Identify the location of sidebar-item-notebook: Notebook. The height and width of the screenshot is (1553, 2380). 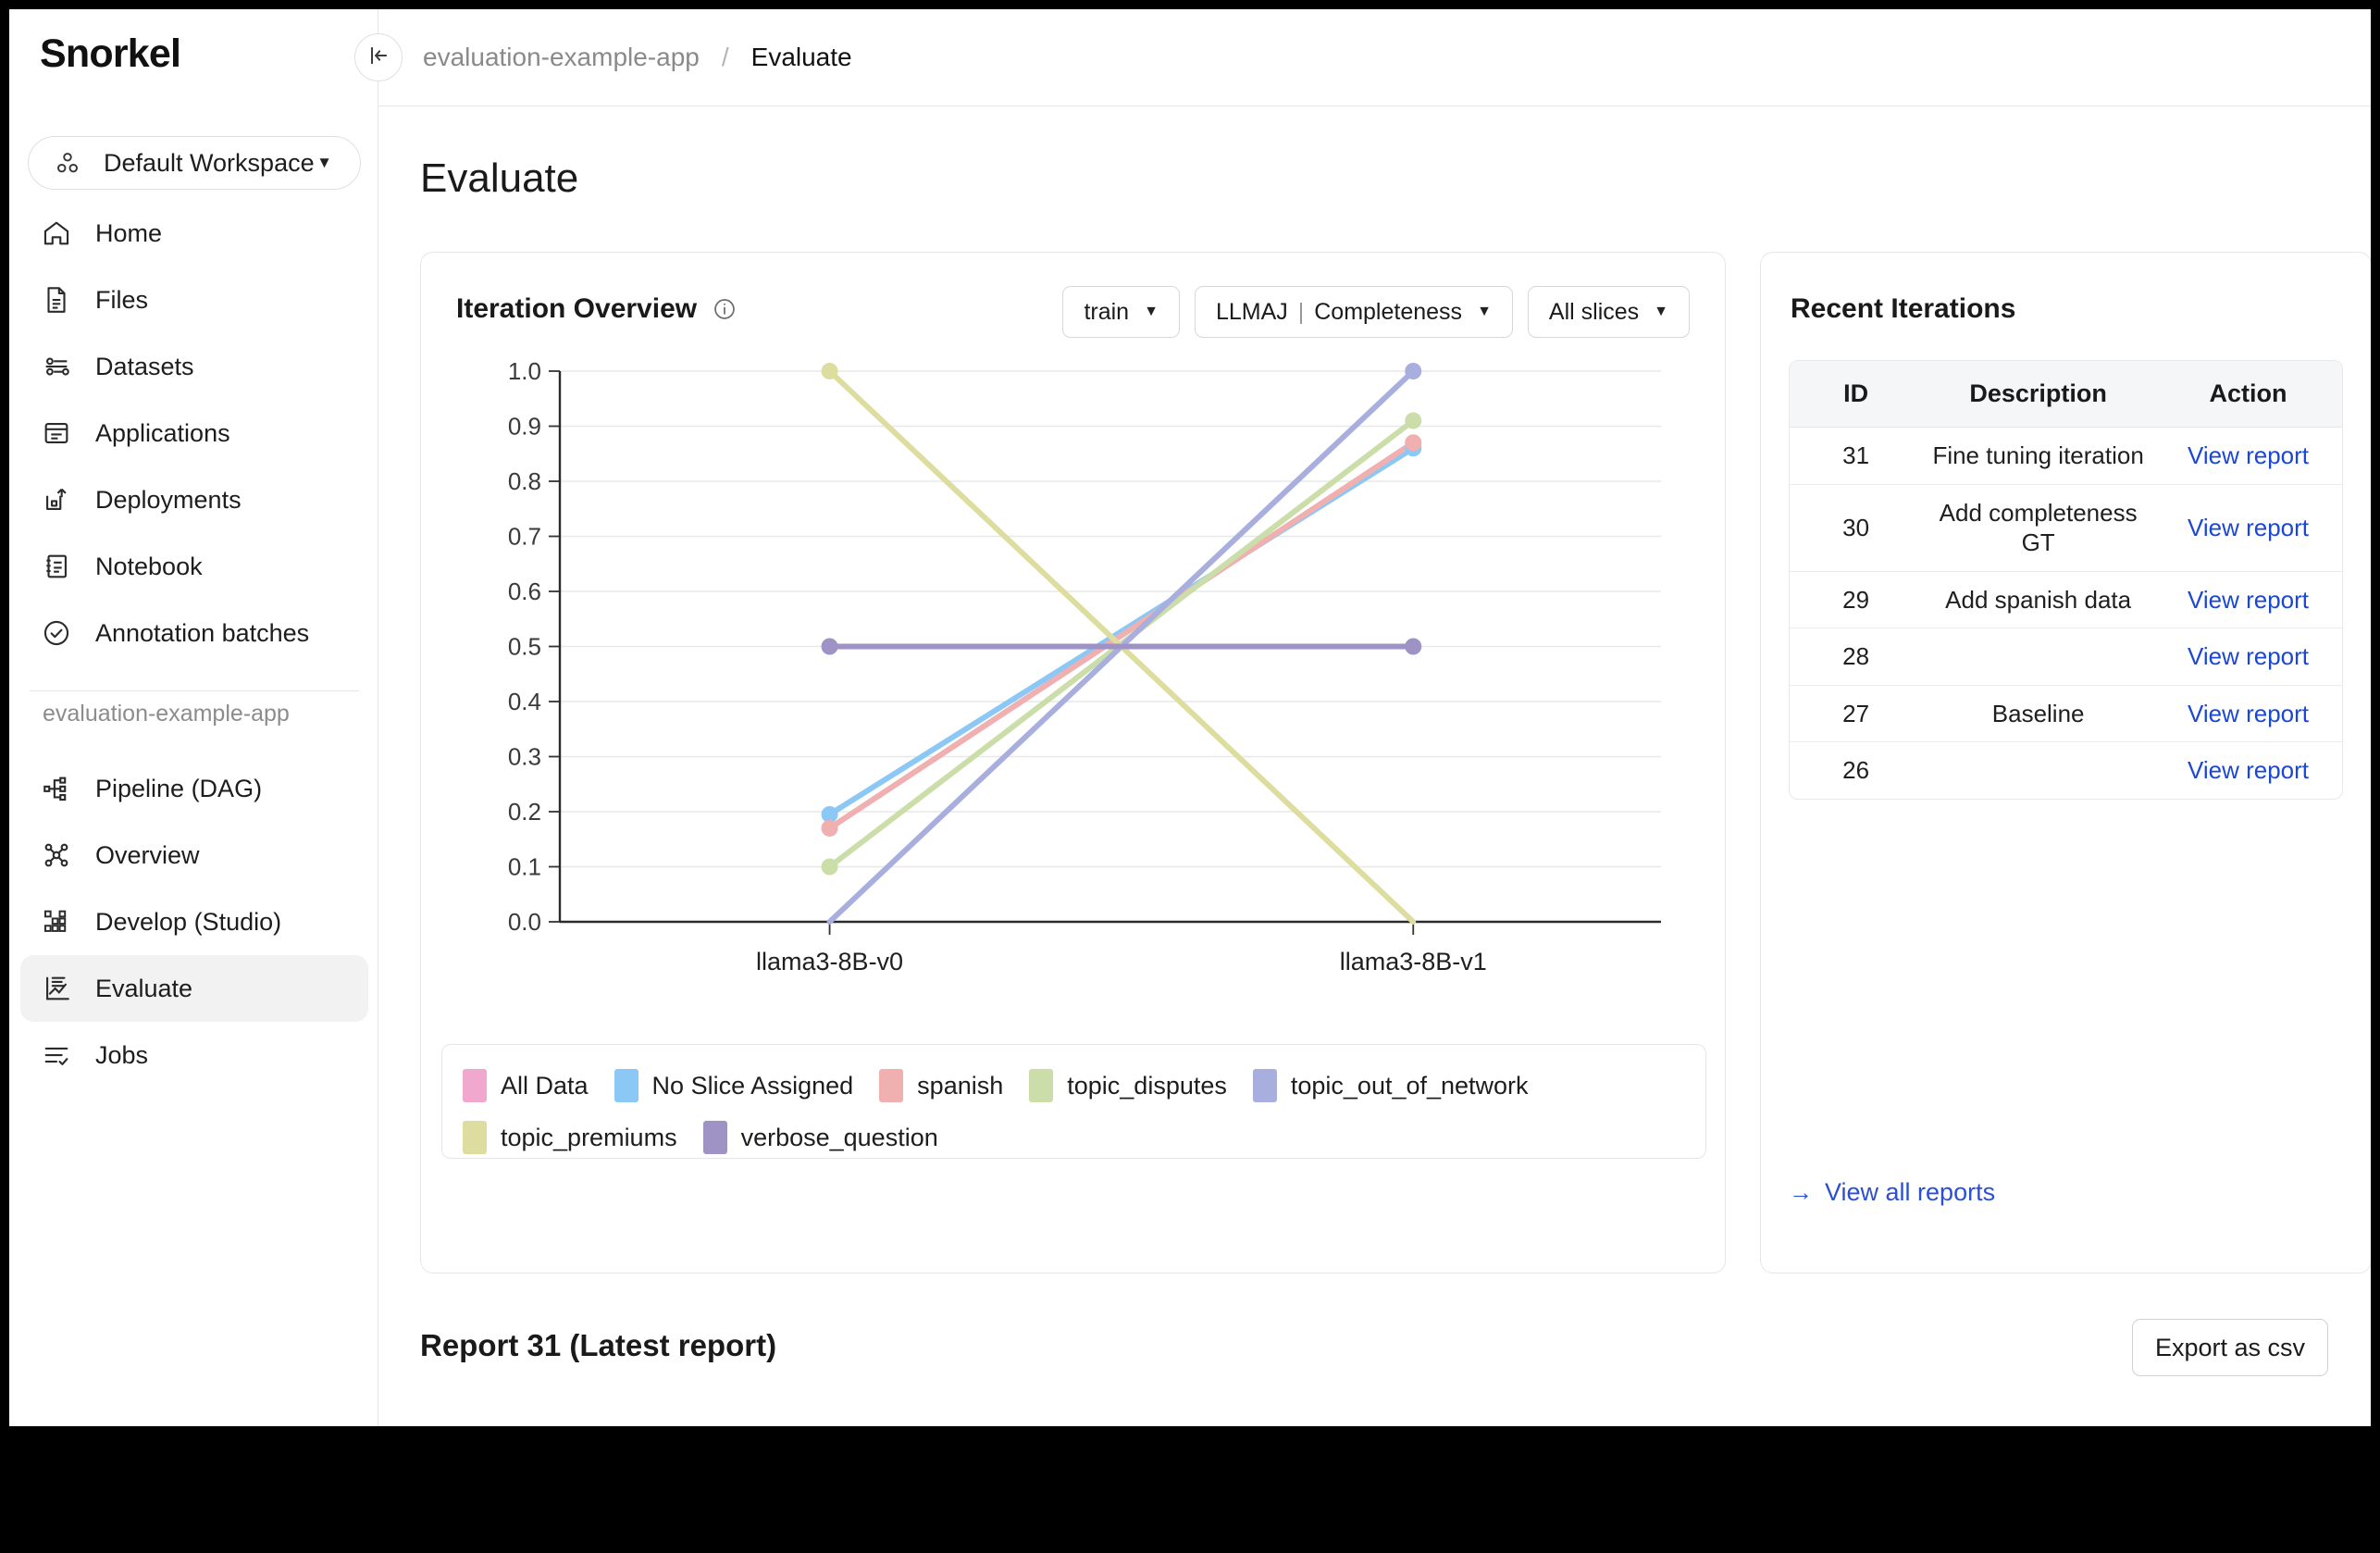
(194, 566).